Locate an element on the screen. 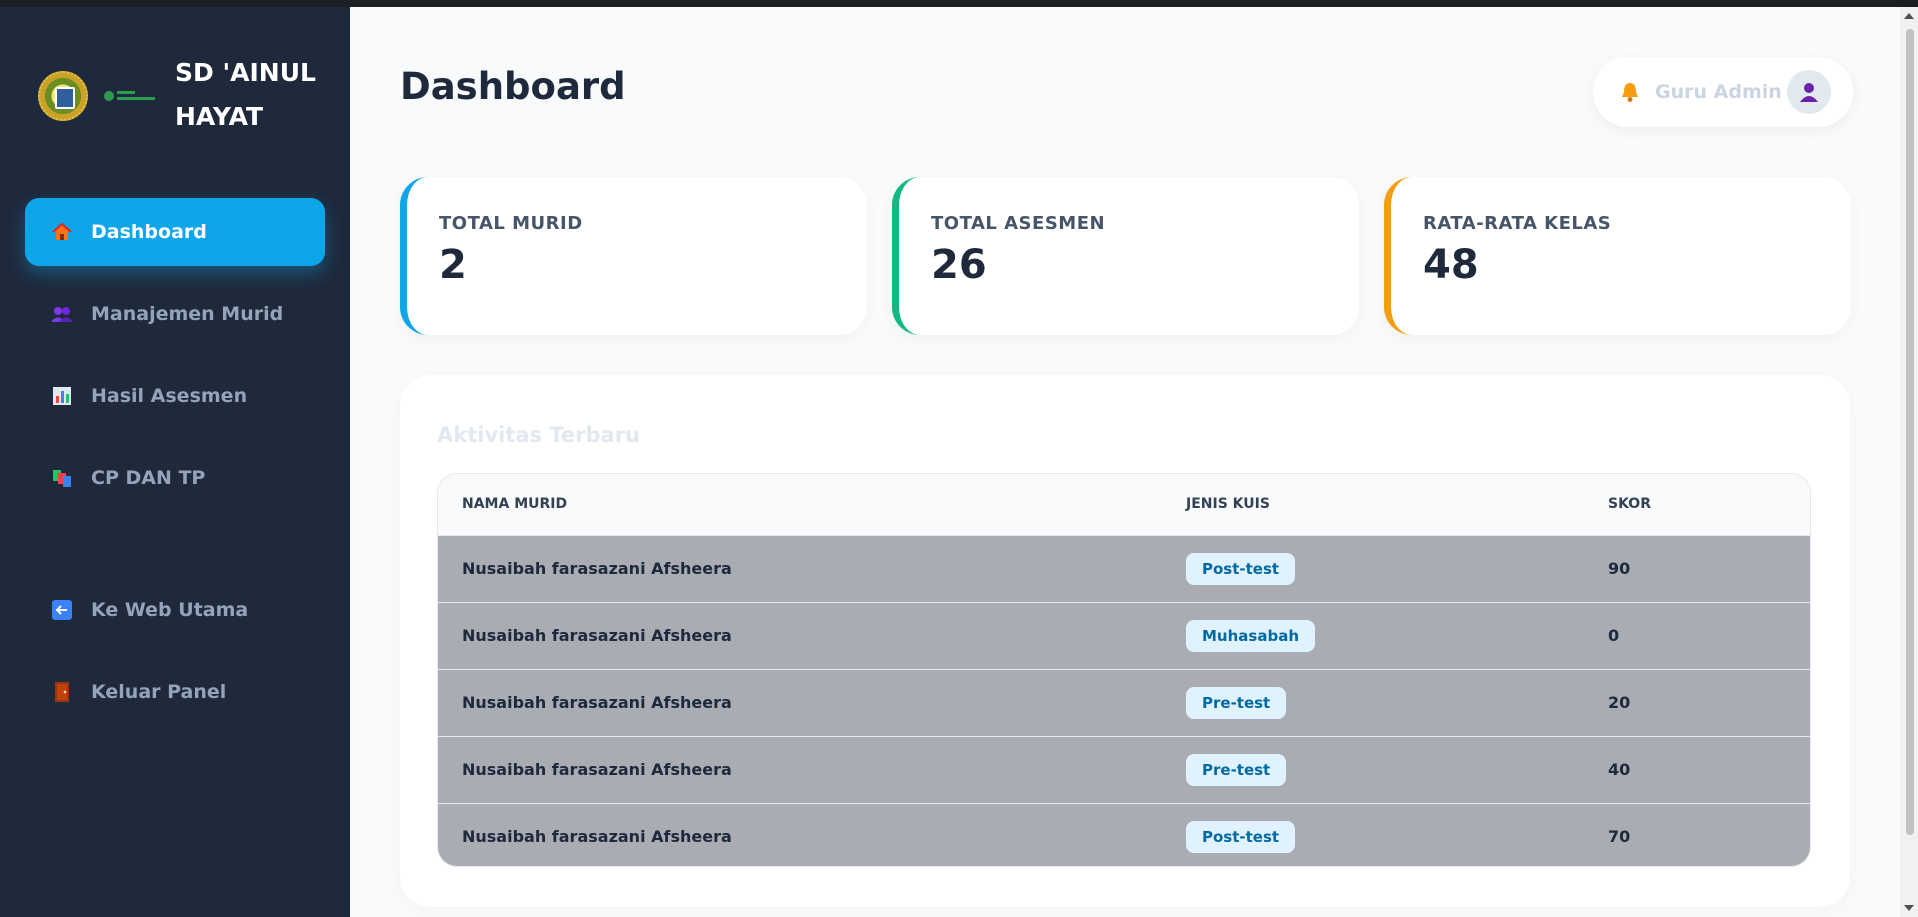 This screenshot has height=917, width=1918. score-cell: 0 is located at coordinates (1614, 635).